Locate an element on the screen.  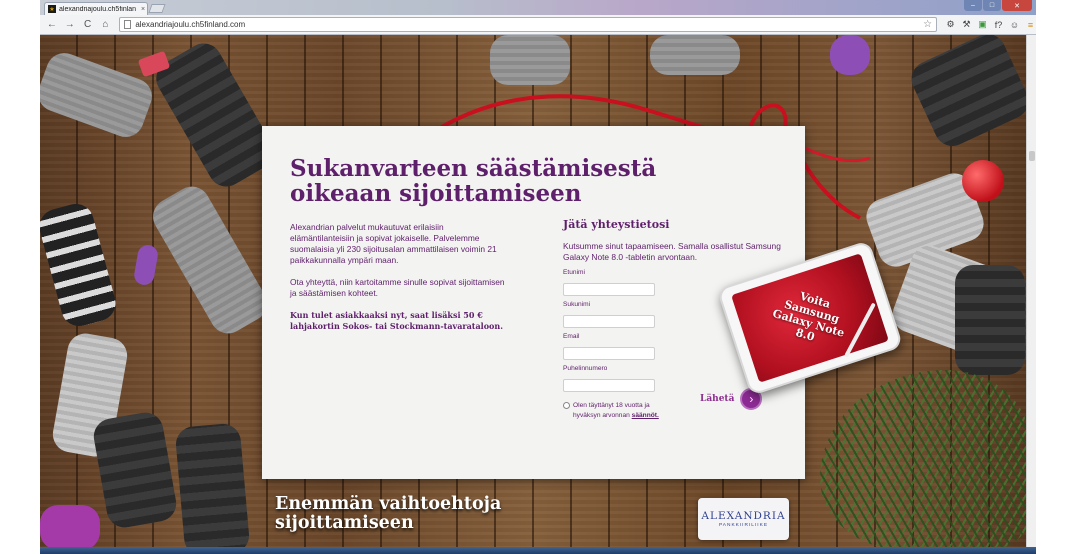
rules-link: säännöt. is located at coordinates (645, 415).